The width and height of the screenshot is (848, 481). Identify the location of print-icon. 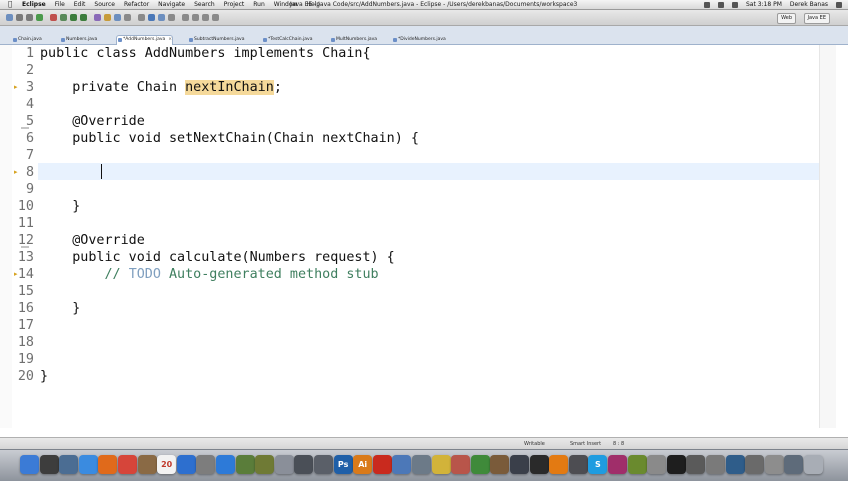
(29, 17).